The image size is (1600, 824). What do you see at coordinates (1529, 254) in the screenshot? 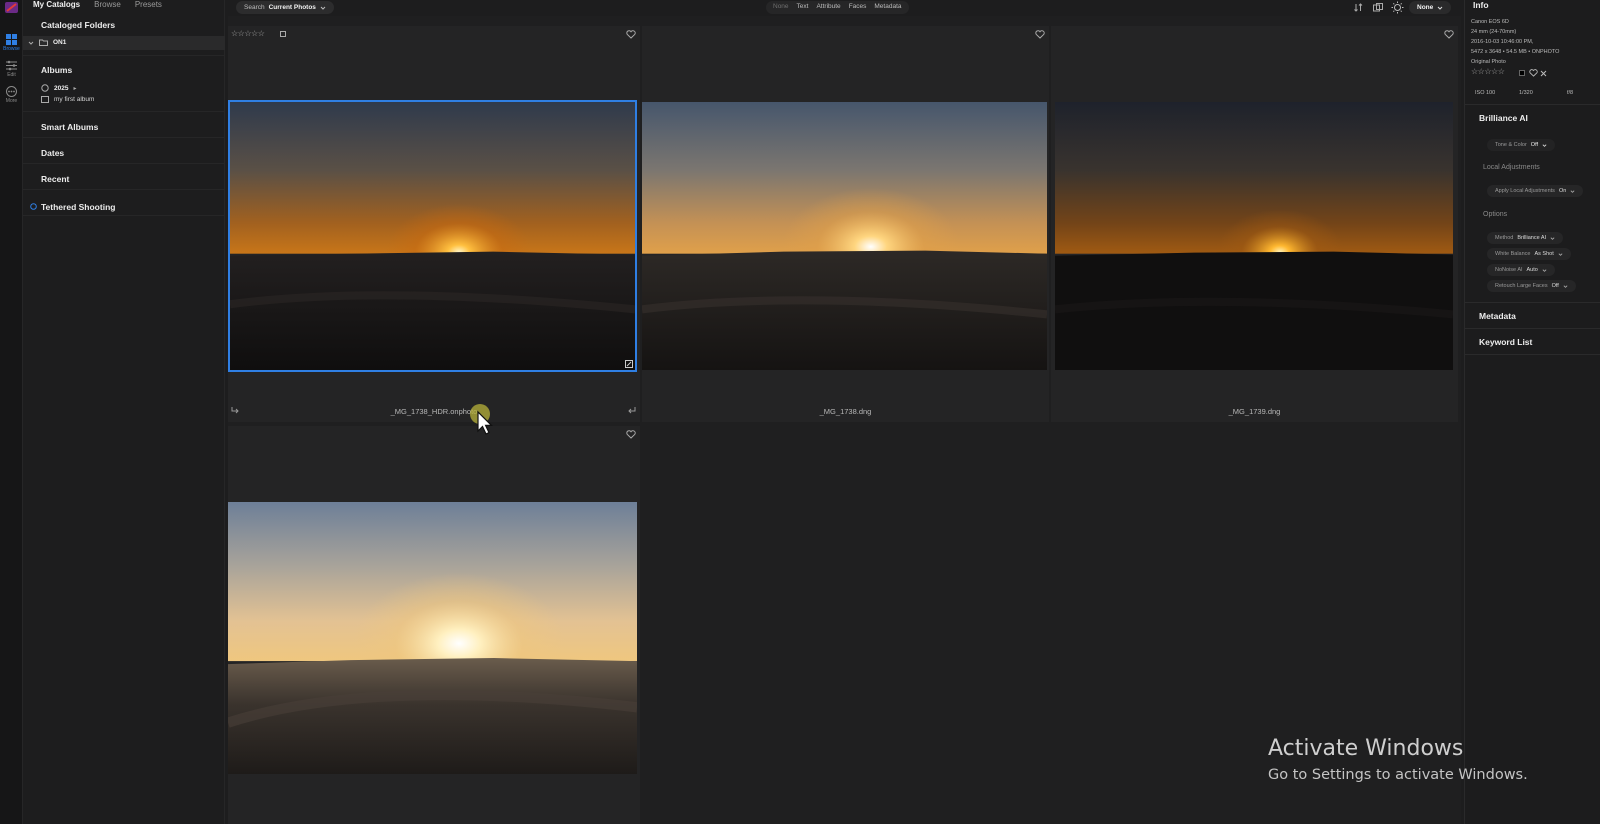
I see `white-balance-select: White Balance As Shot` at bounding box center [1529, 254].